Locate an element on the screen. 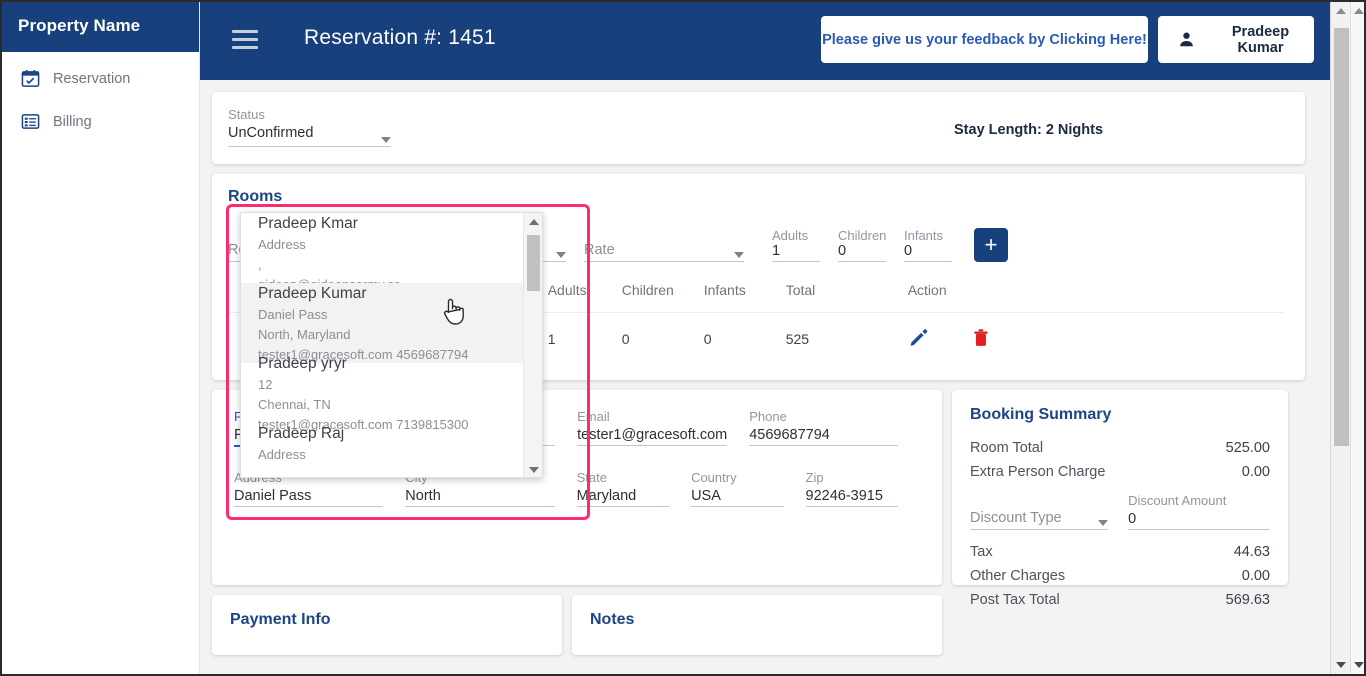 The width and height of the screenshot is (1366, 676). country-field: Country USA is located at coordinates (737, 488).